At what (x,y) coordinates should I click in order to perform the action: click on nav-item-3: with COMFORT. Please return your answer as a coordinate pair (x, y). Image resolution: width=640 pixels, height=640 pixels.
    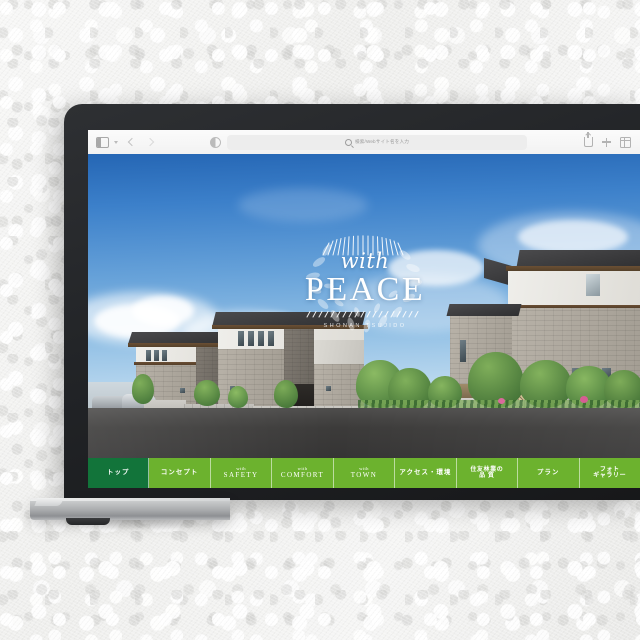
    Looking at the image, I should click on (303, 473).